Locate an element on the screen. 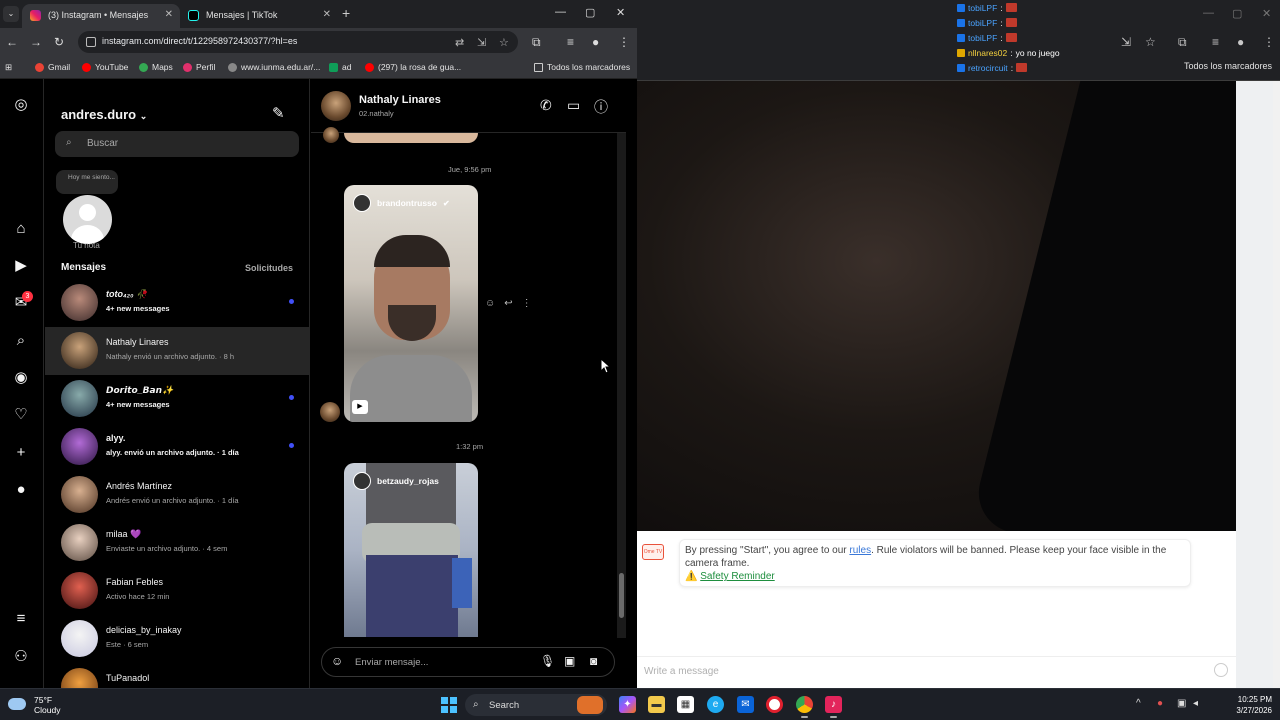  media-controls-icon: ≡ is located at coordinates (570, 42).